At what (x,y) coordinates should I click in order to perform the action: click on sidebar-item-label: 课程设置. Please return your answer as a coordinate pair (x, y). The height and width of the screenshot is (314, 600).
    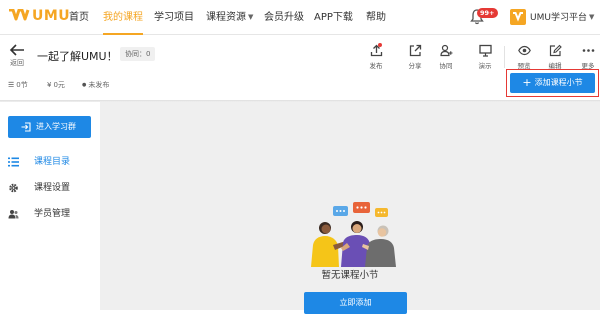
    Looking at the image, I should click on (52, 188).